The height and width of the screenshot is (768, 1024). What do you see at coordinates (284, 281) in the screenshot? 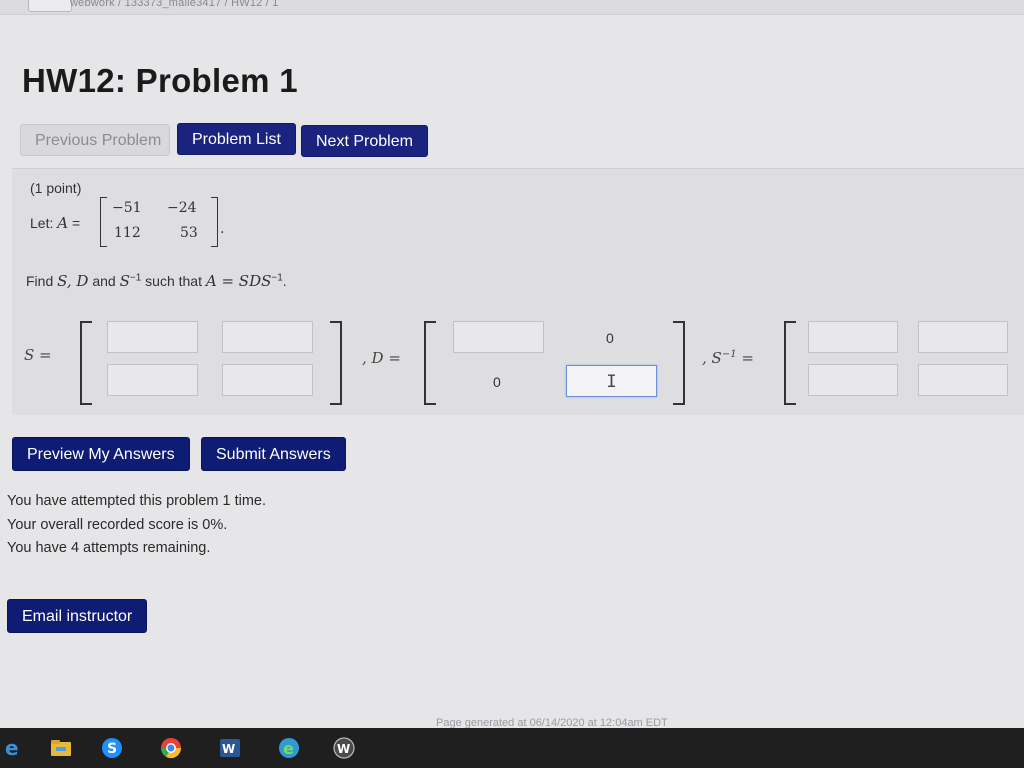
I see `find-end: .` at bounding box center [284, 281].